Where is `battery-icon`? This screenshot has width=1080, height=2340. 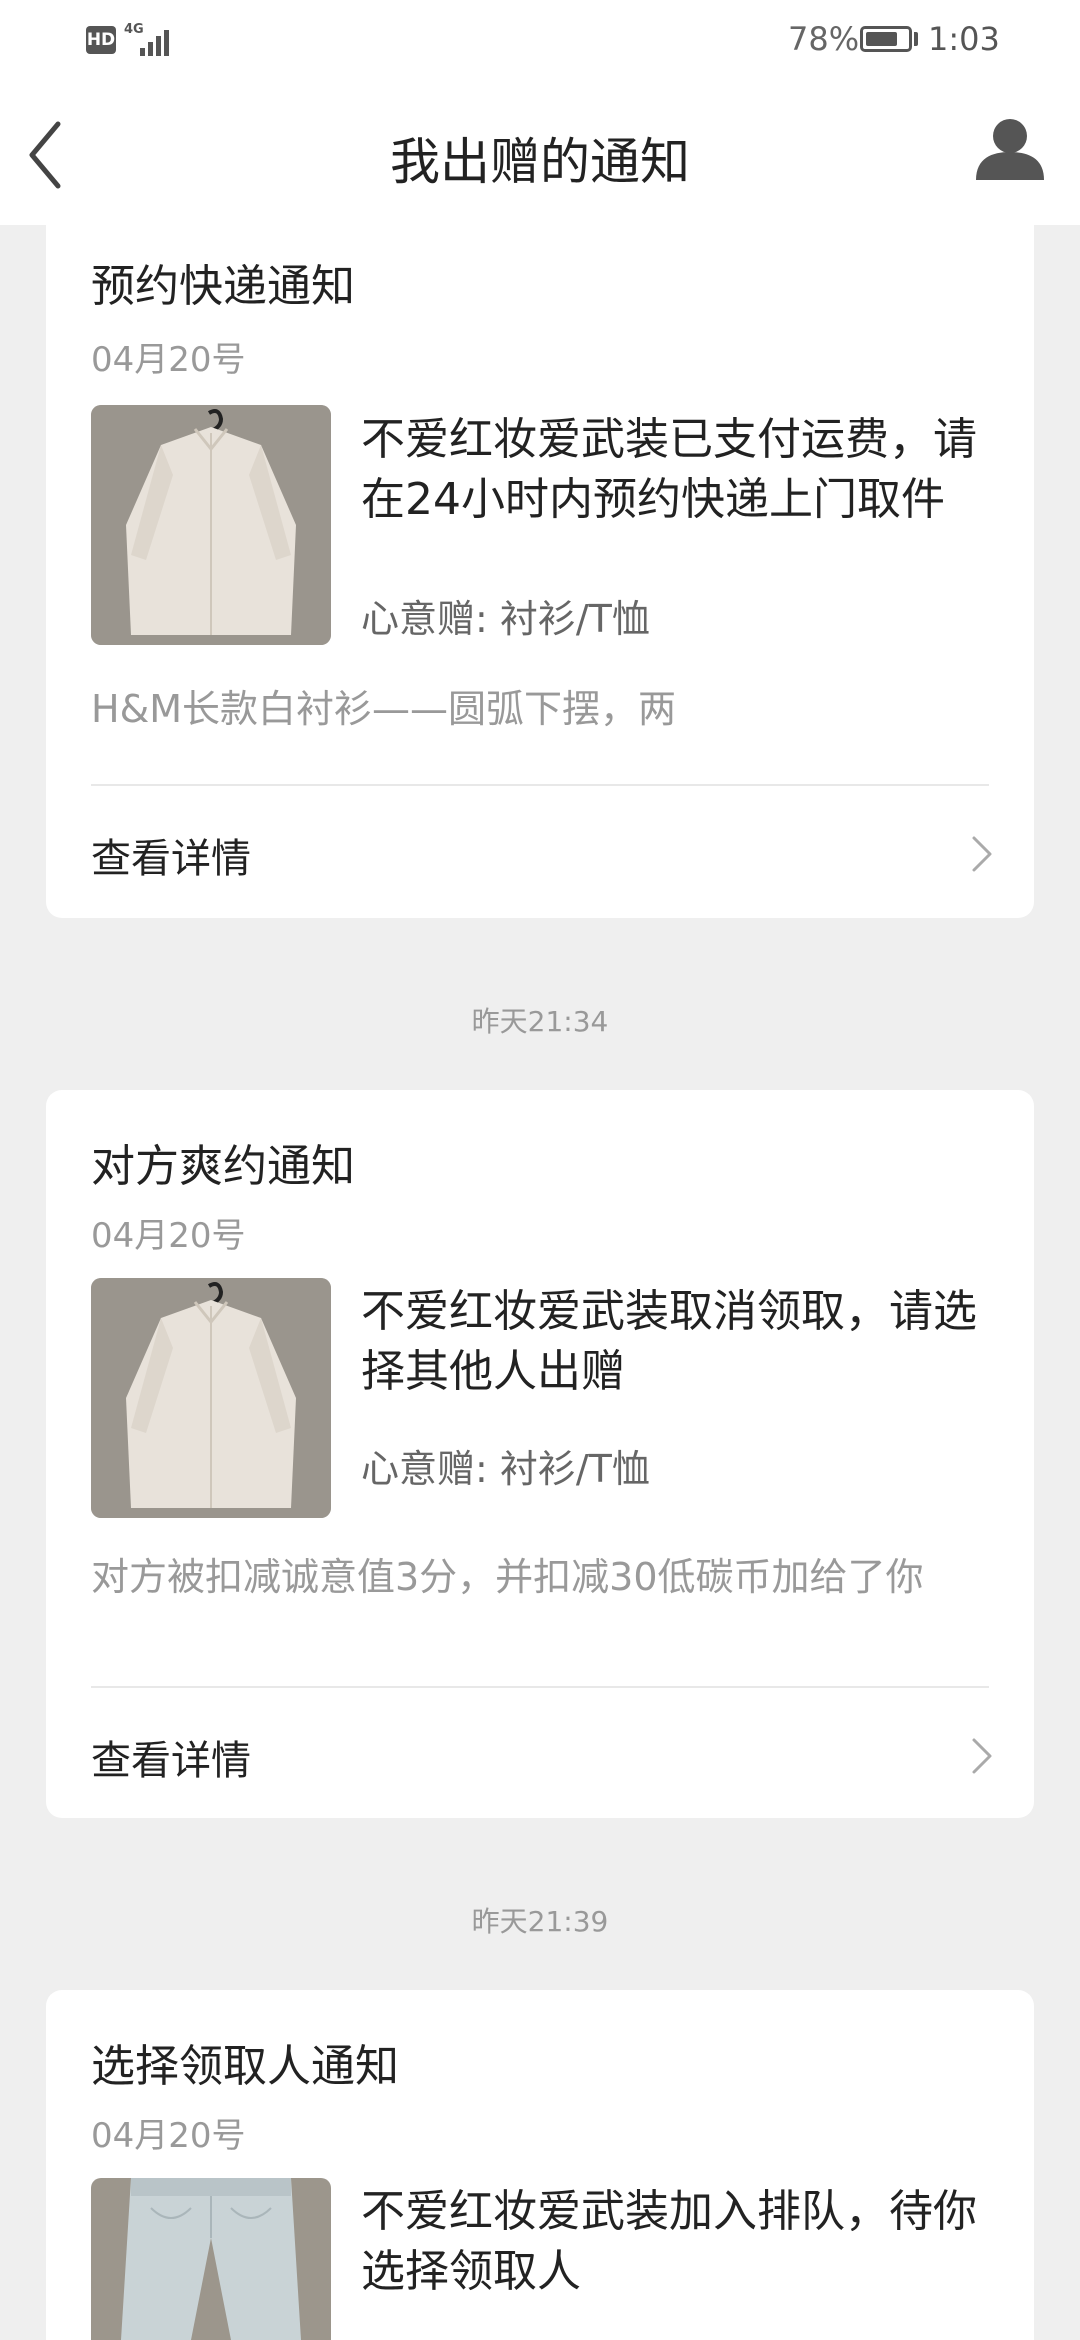
battery-icon is located at coordinates (886, 39).